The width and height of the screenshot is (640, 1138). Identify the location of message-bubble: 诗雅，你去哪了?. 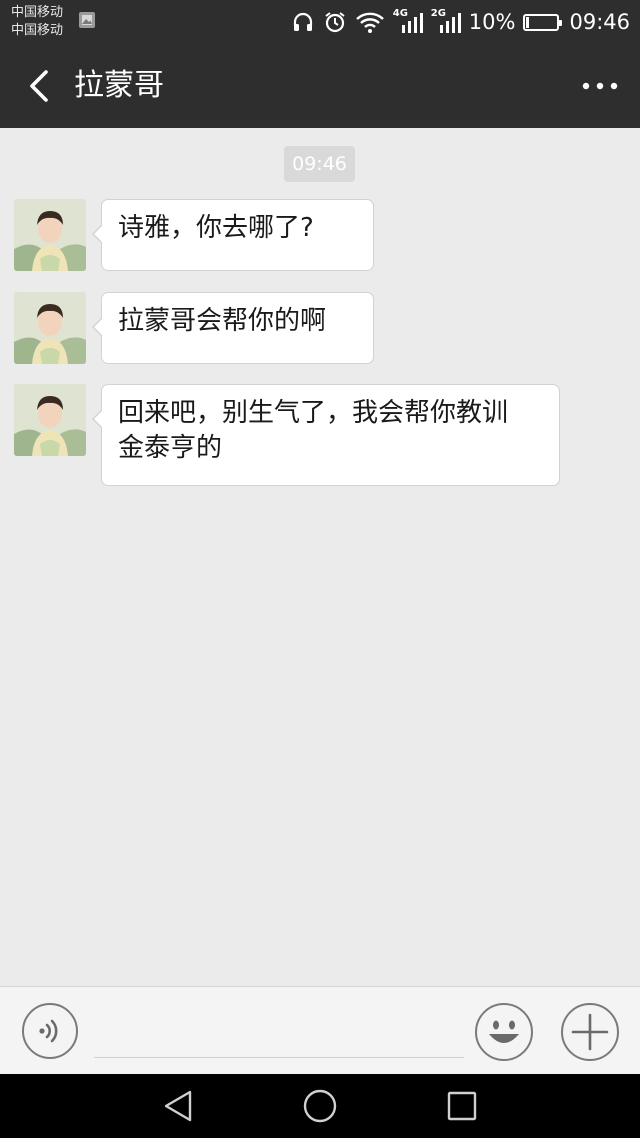
(233, 235).